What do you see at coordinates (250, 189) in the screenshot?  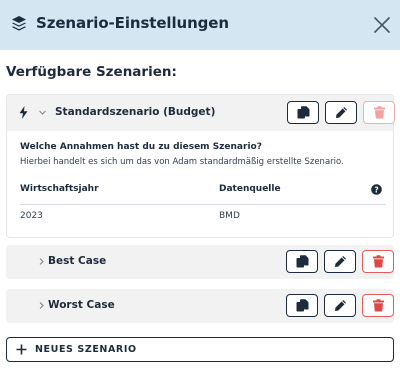 I see `table-header-source: Datenquelle` at bounding box center [250, 189].